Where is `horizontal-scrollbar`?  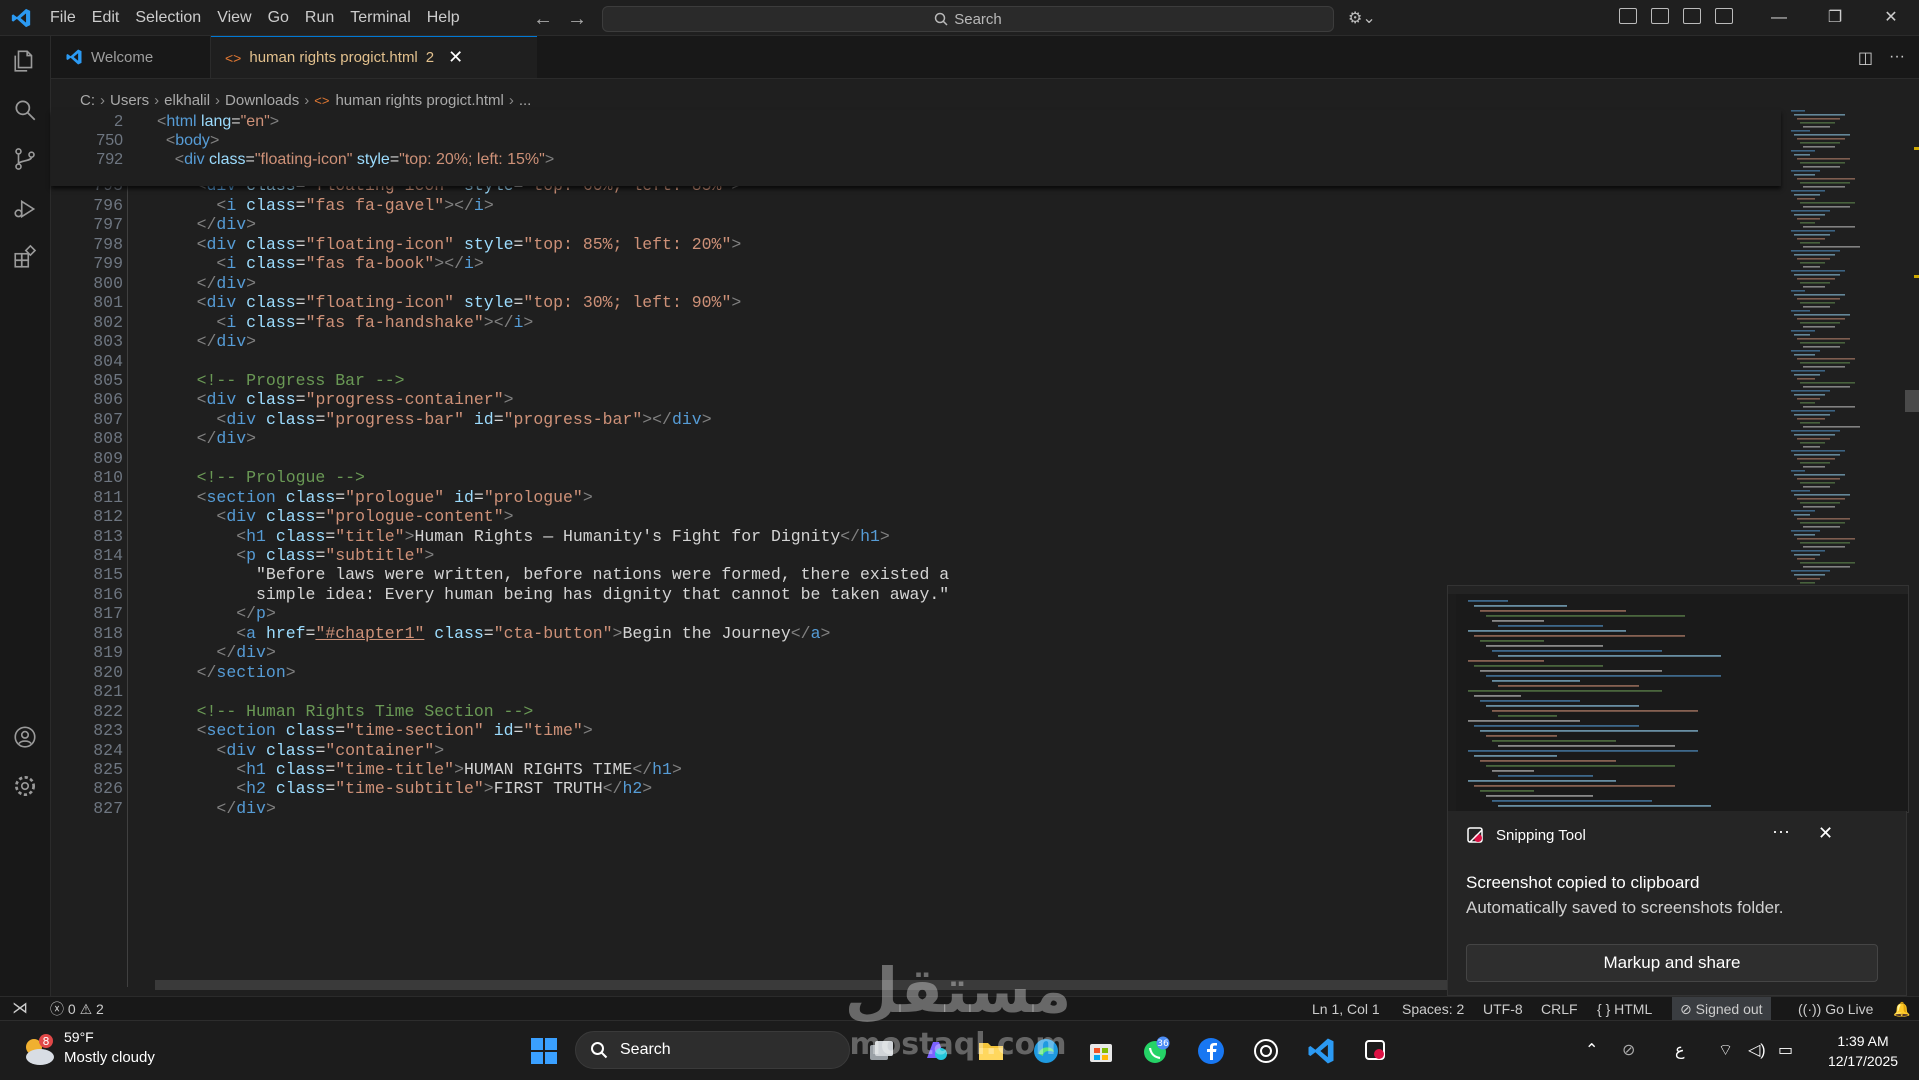 horizontal-scrollbar is located at coordinates (805, 985).